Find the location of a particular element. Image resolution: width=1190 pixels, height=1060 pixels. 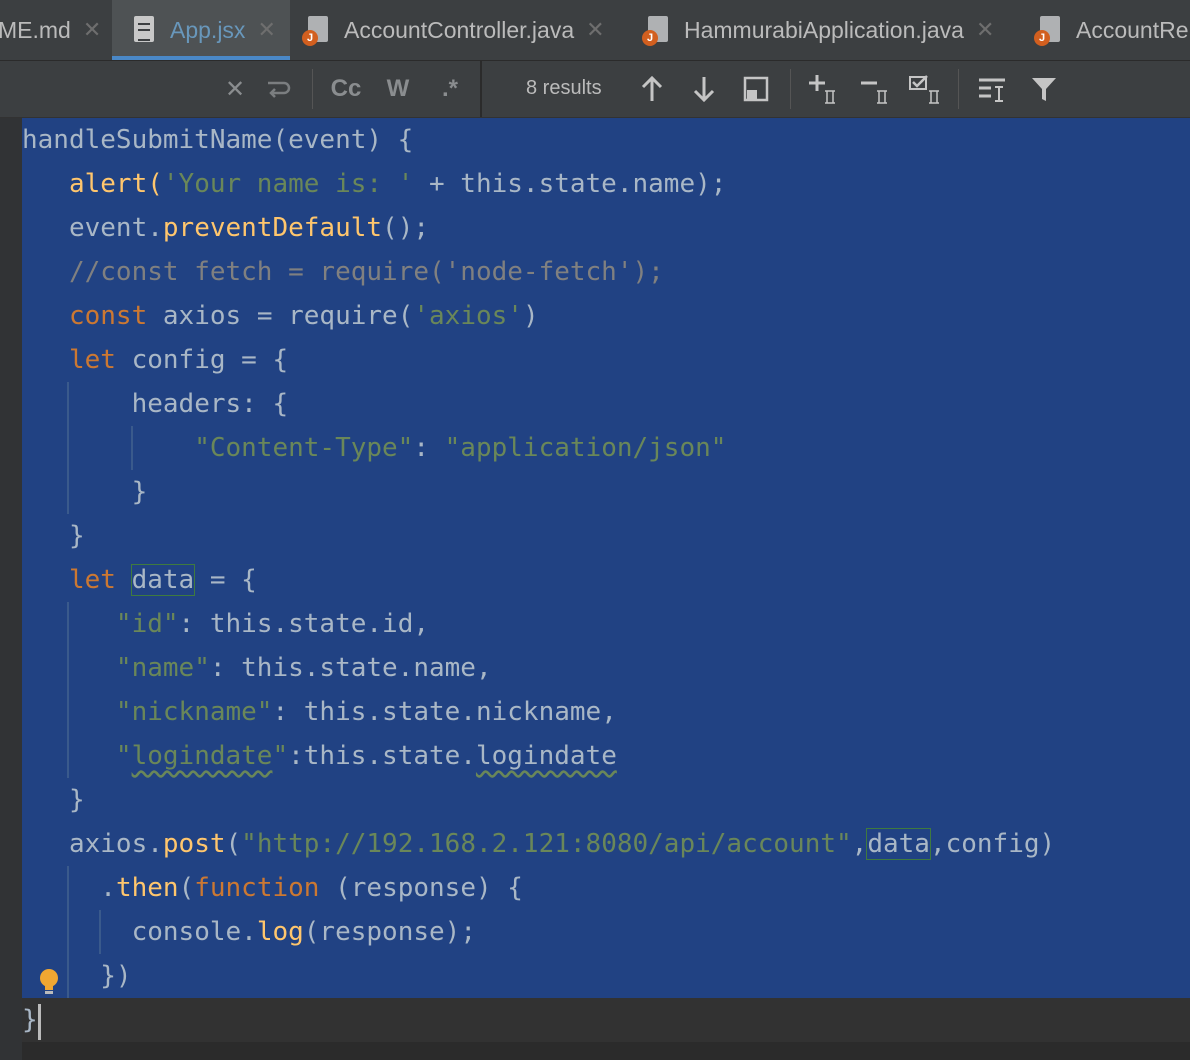

caret-row-highlight is located at coordinates (606, 1020).